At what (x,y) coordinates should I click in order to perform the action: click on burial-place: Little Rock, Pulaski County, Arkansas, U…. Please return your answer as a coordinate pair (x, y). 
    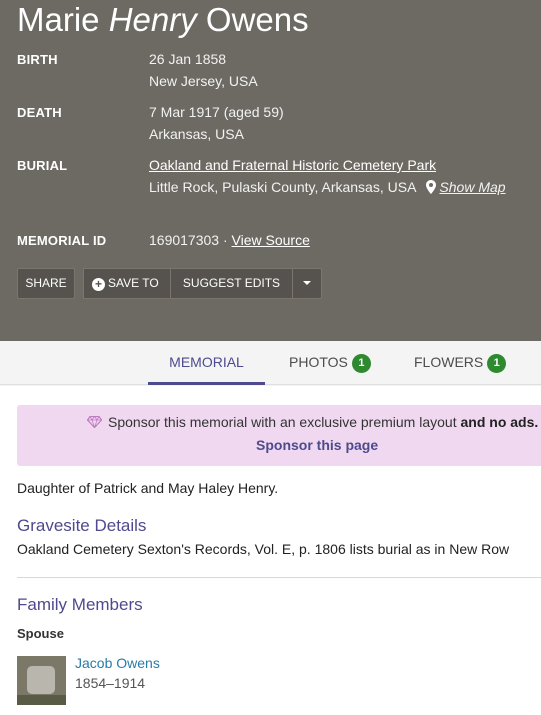
    Looking at the image, I should click on (327, 187).